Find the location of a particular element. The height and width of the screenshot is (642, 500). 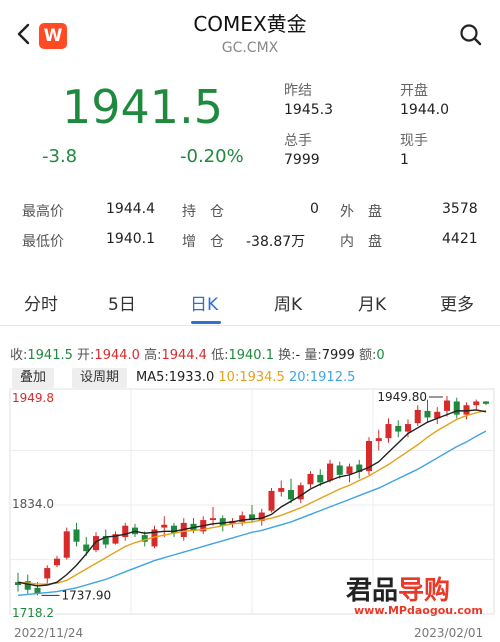

overlay-button: 叠加 is located at coordinates (33, 378).